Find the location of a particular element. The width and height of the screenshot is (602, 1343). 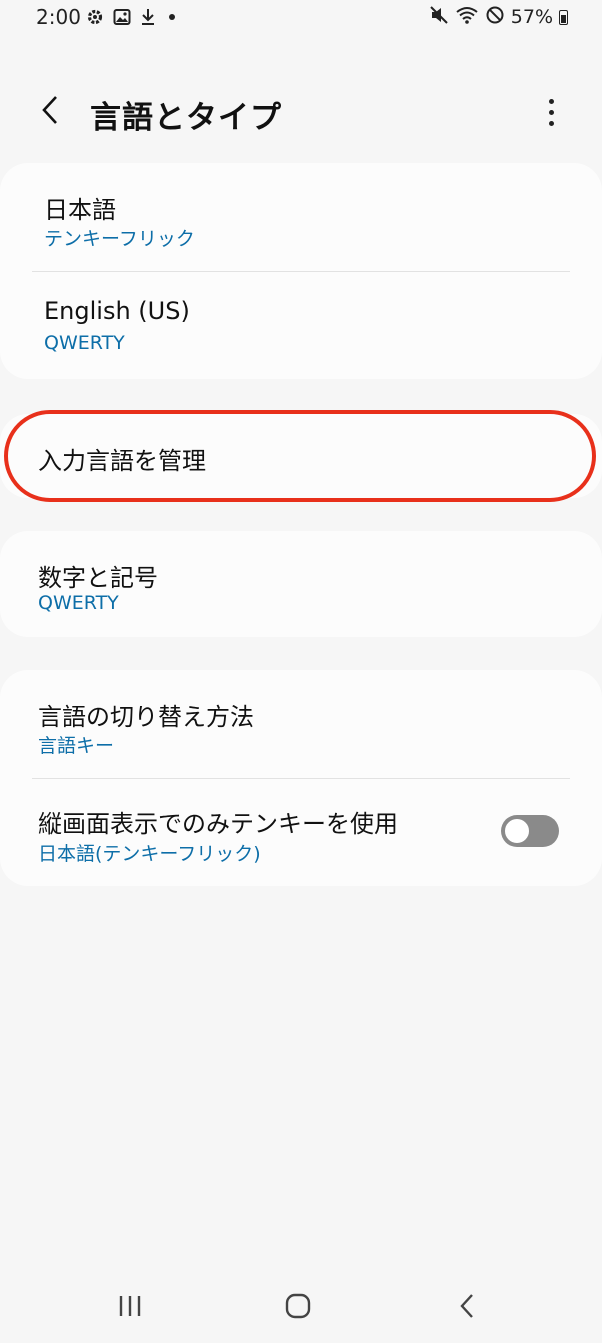

switch-method-item: 言語の切り替え方法 言語キー is located at coordinates (301, 724).